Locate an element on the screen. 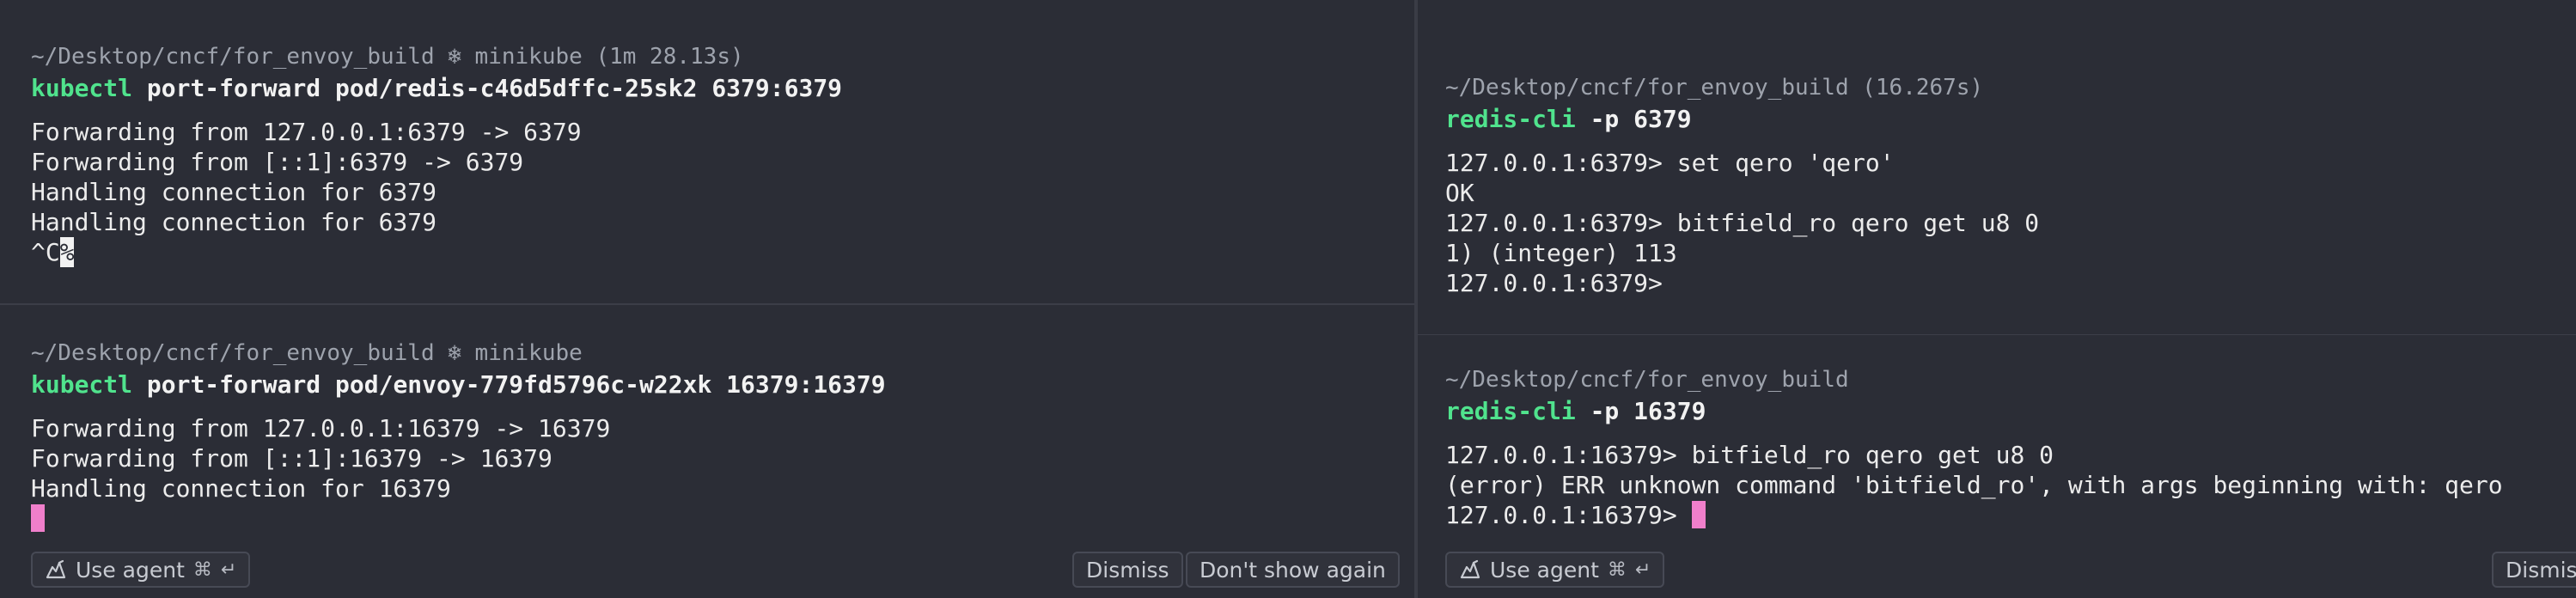 The height and width of the screenshot is (598, 2576). interrupt-text: ^C is located at coordinates (45, 252).